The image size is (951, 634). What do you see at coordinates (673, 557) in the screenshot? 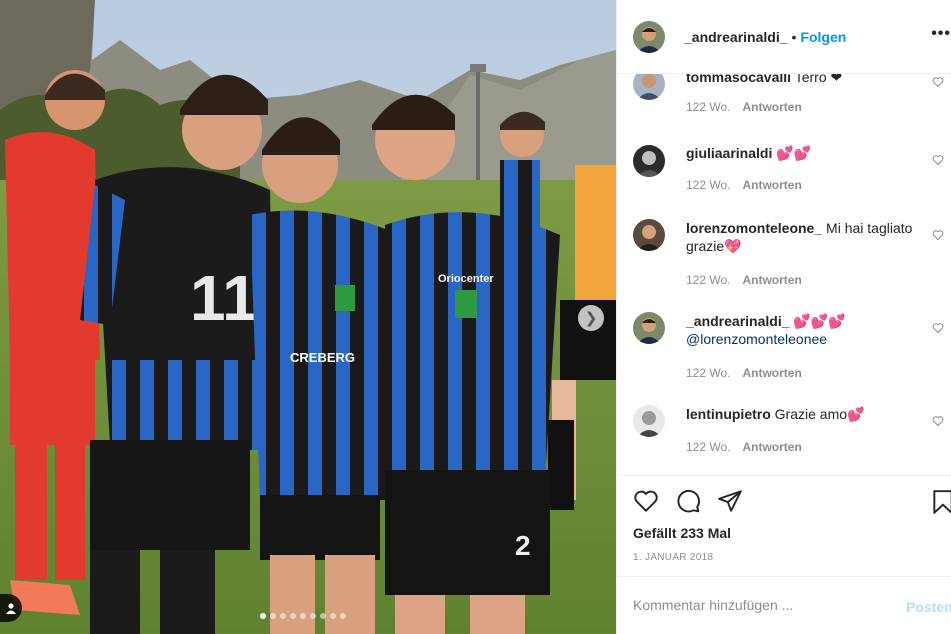
I see `post-date: 1. JANUAR 2018` at bounding box center [673, 557].